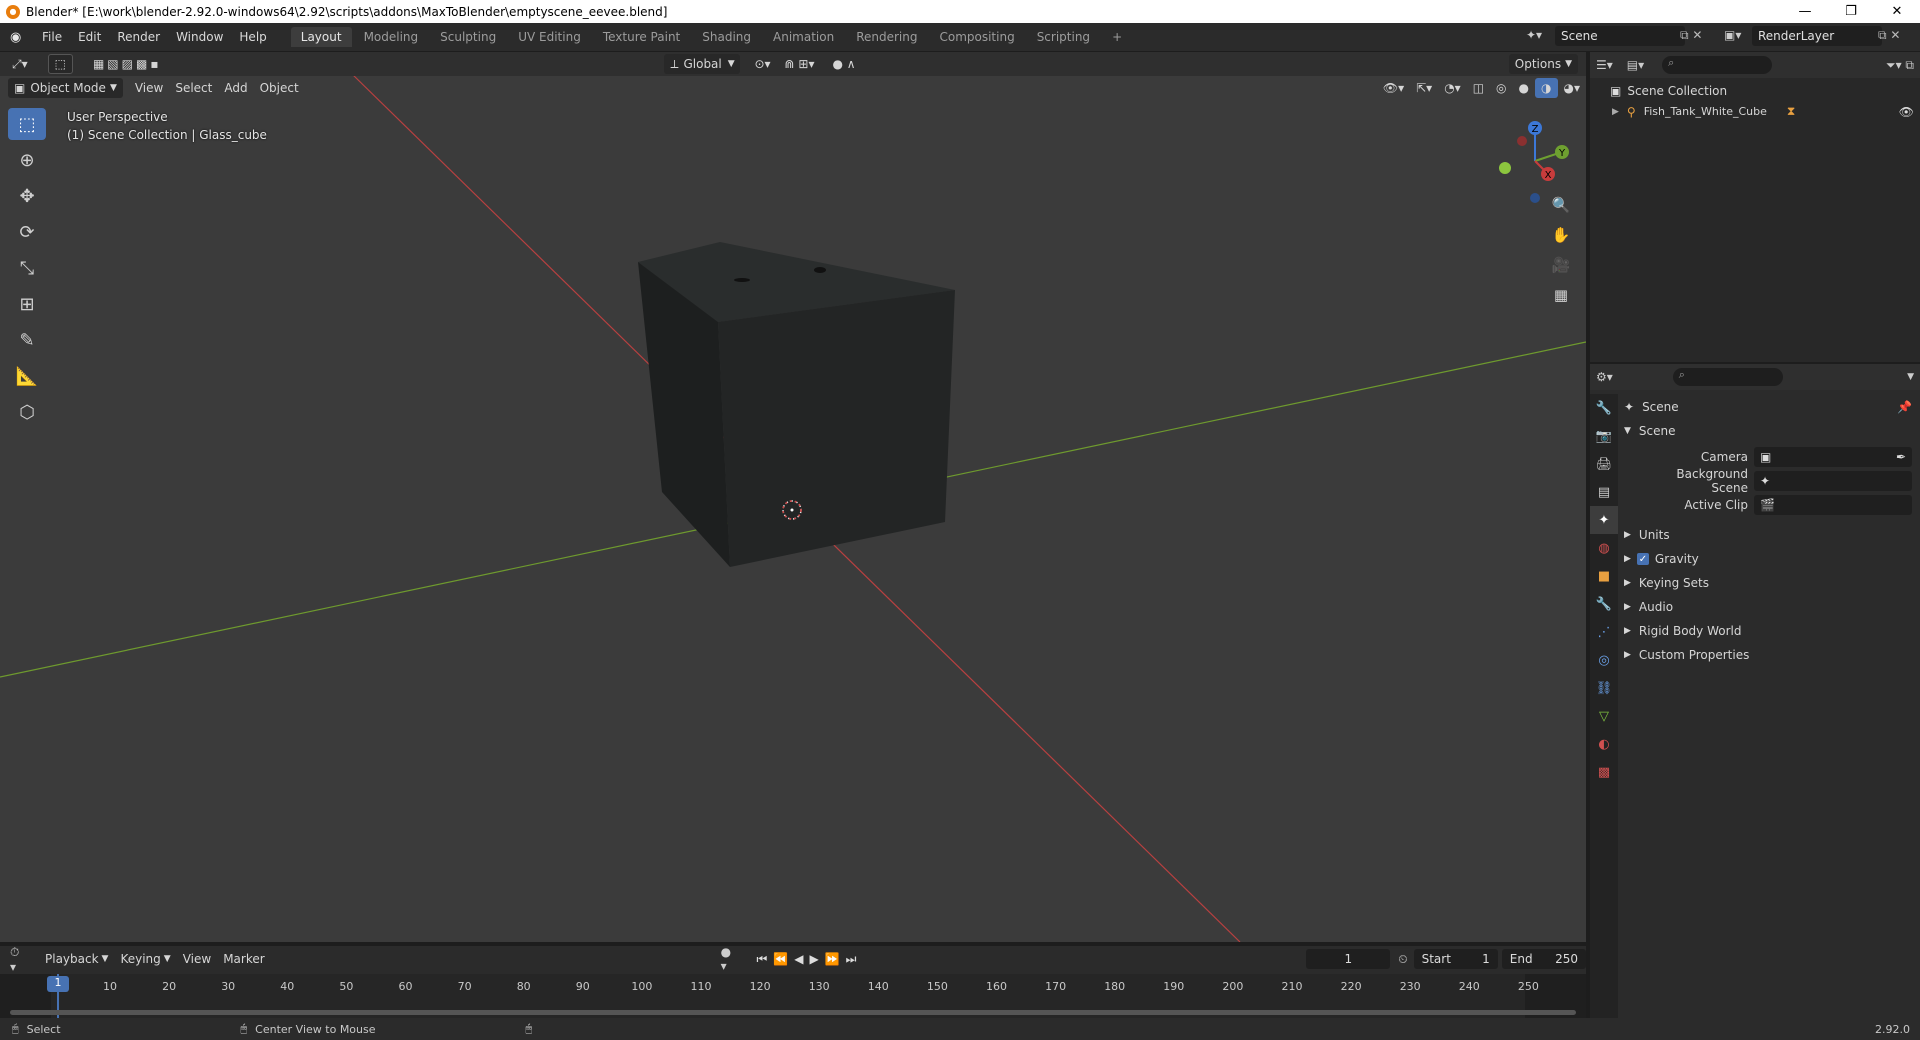 Image resolution: width=1920 pixels, height=1040 pixels. Describe the element at coordinates (1796, 36) in the screenshot. I see `view-layer-selector-value: RenderLayer` at that location.